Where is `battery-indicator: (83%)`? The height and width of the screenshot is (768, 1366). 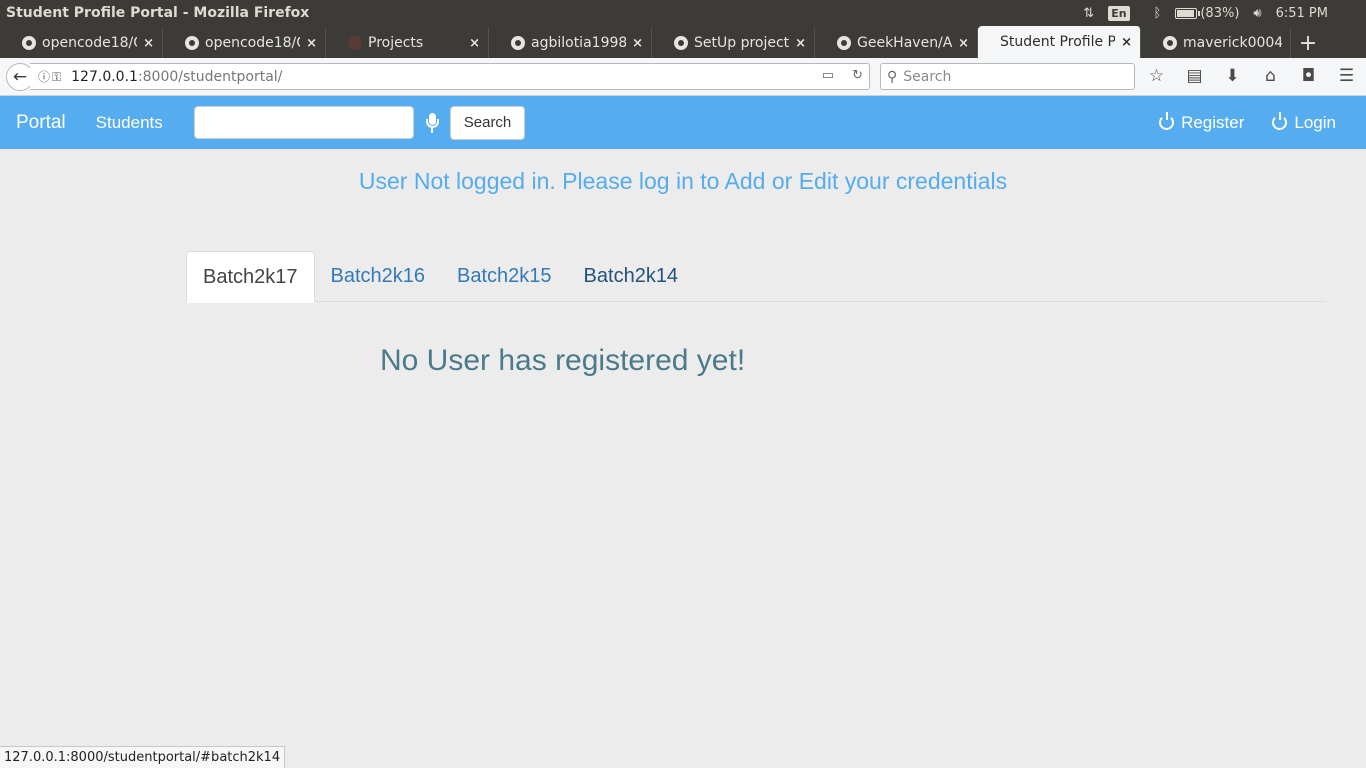
battery-indicator: (83%) is located at coordinates (1207, 13).